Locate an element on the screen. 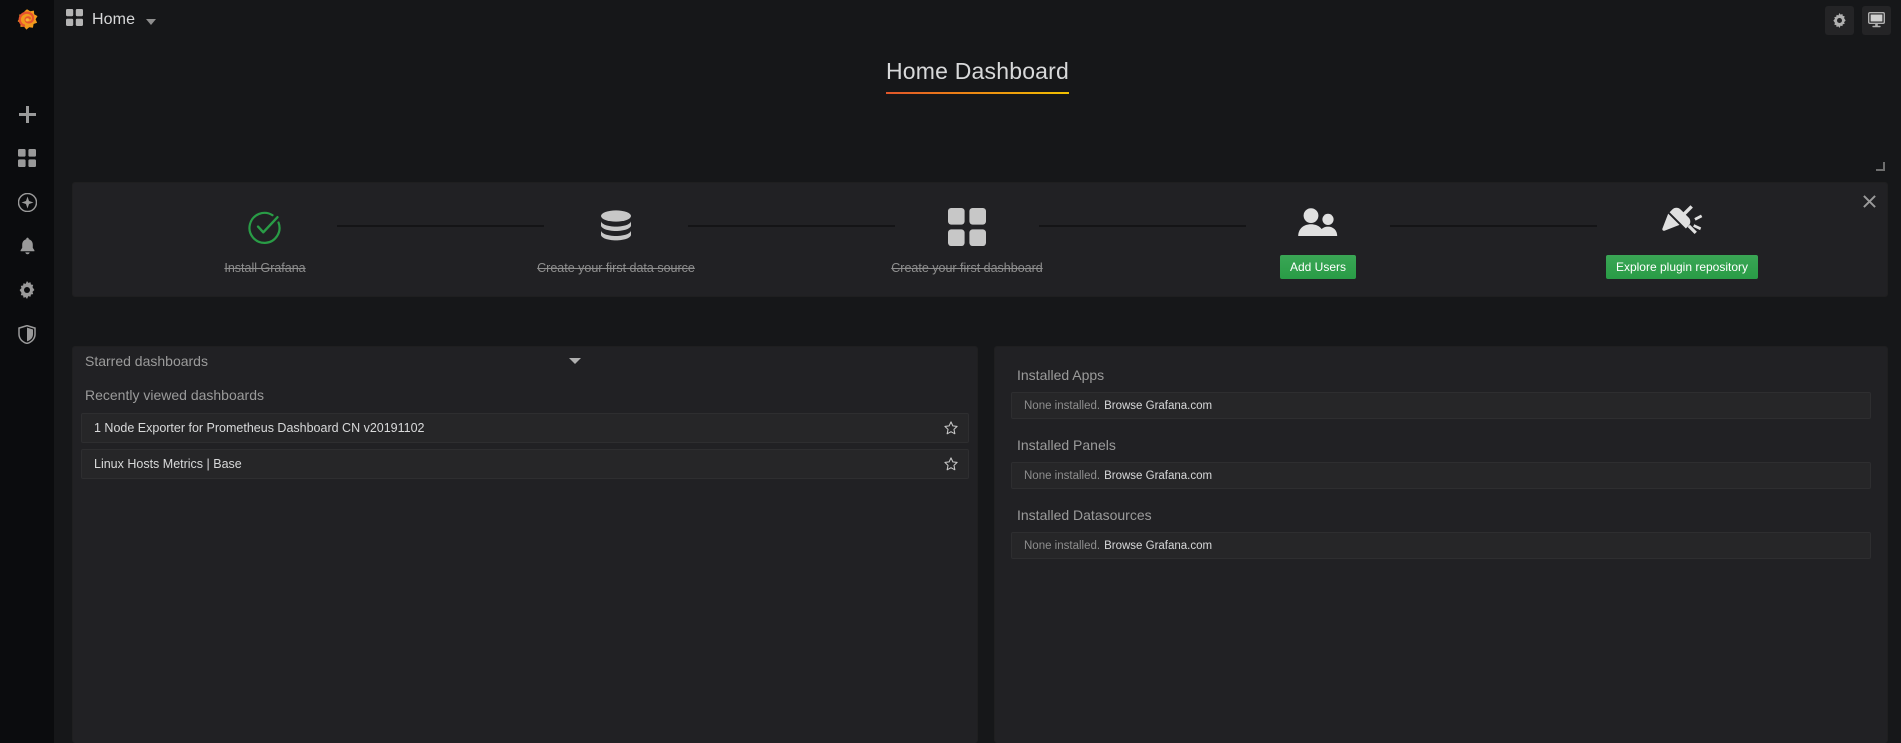 The height and width of the screenshot is (743, 1901). bell-icon is located at coordinates (27, 246).